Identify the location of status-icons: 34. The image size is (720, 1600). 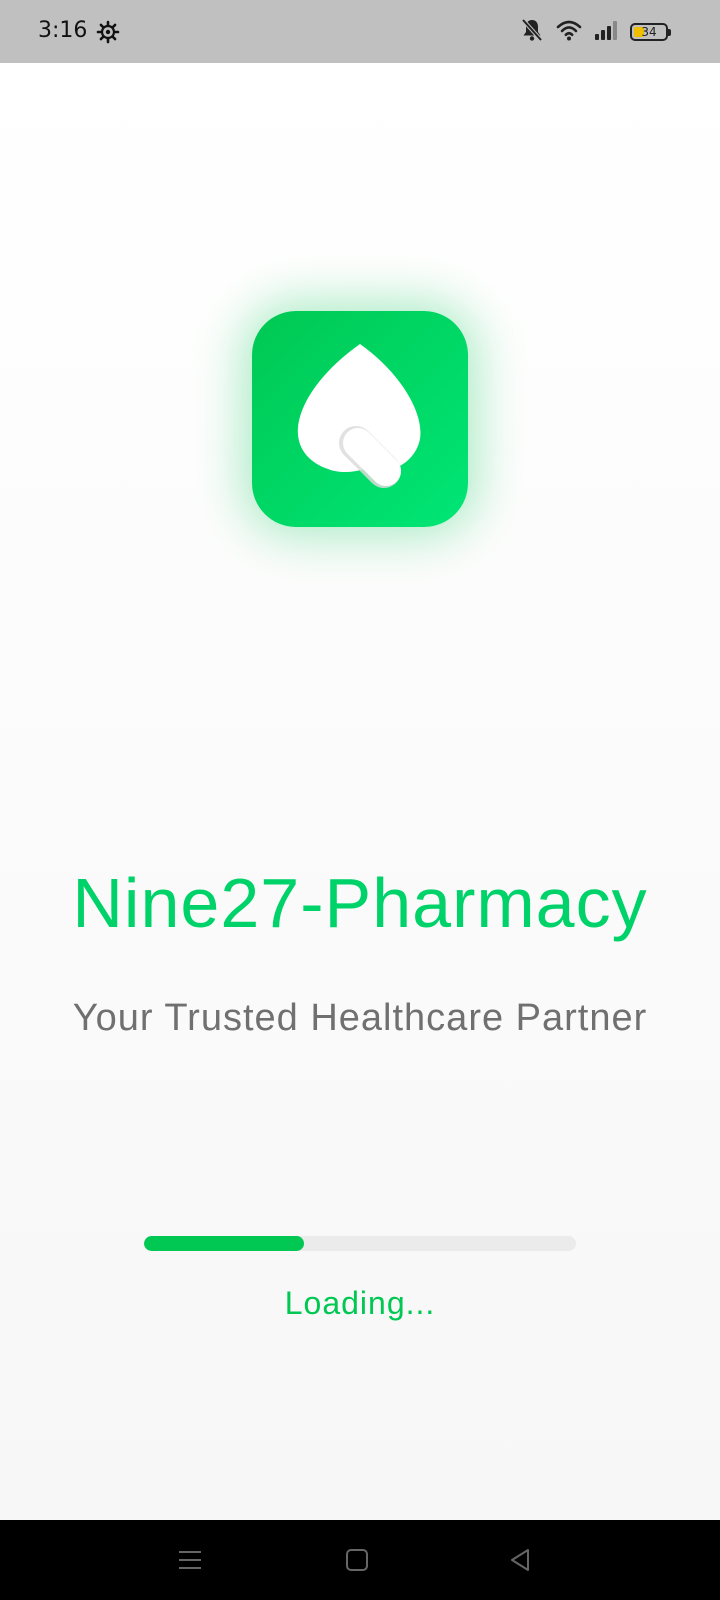
(595, 32).